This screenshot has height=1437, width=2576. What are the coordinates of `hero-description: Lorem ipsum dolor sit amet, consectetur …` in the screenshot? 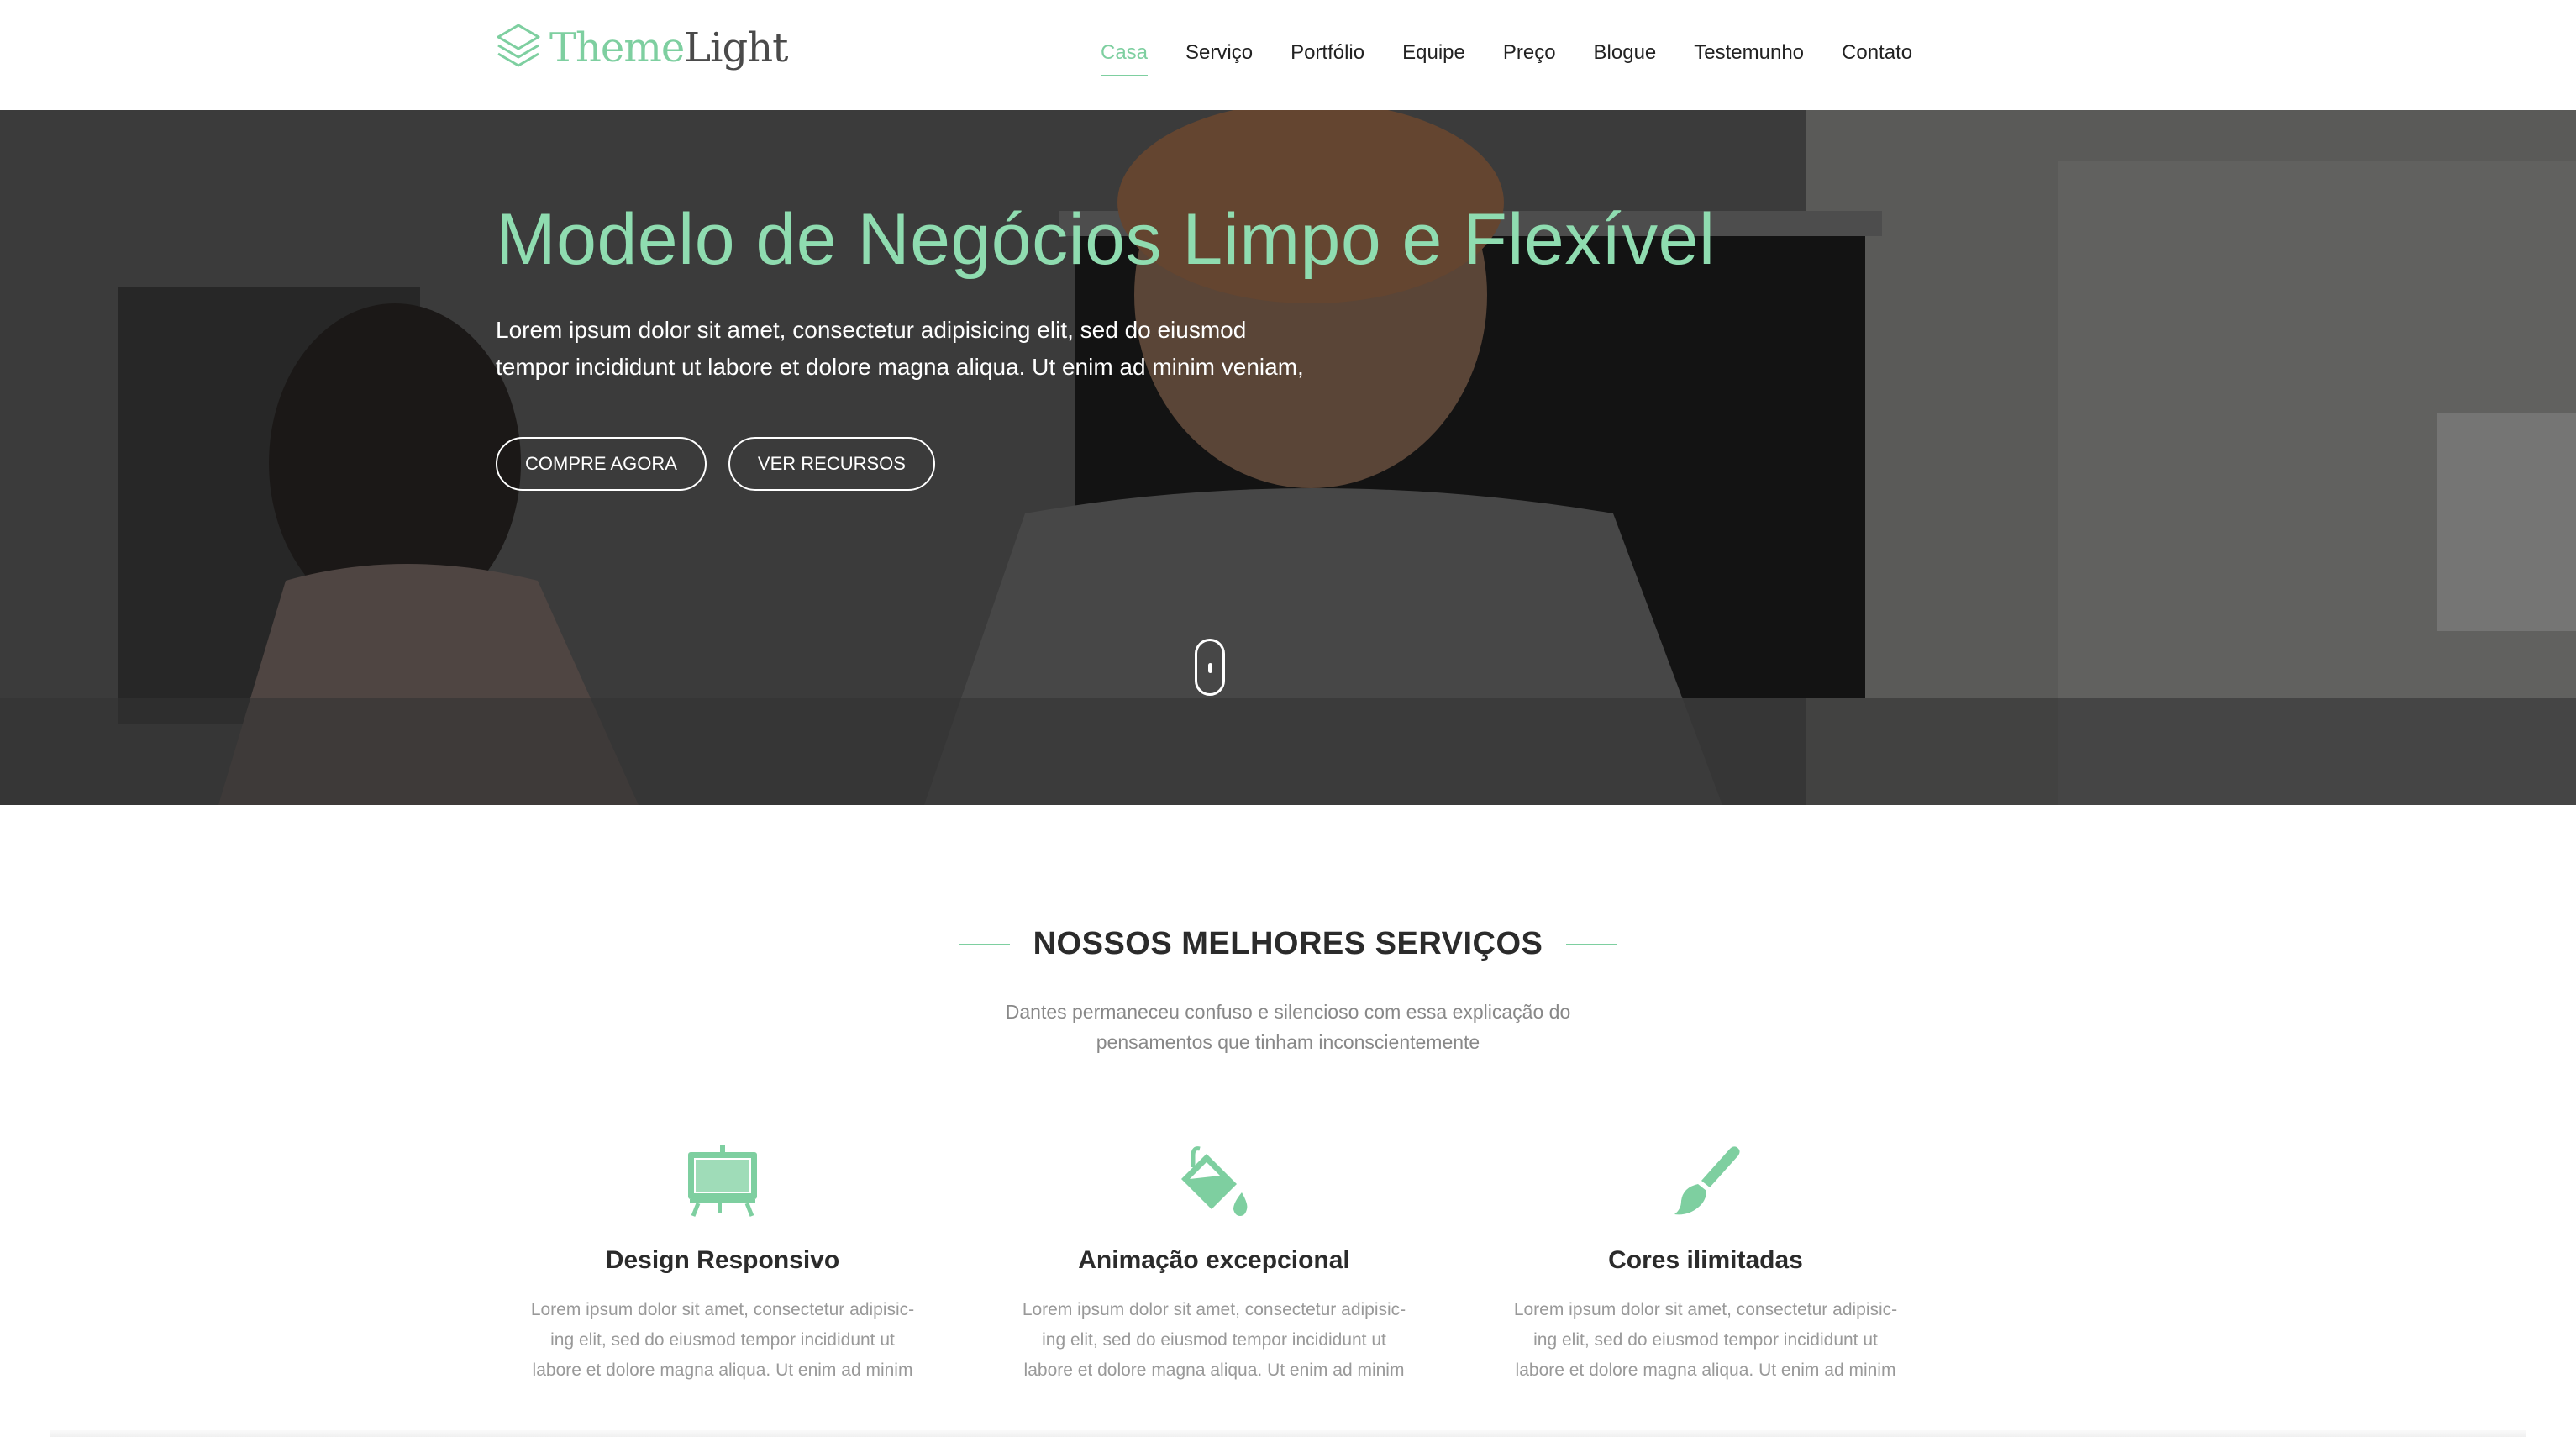 It's located at (916, 349).